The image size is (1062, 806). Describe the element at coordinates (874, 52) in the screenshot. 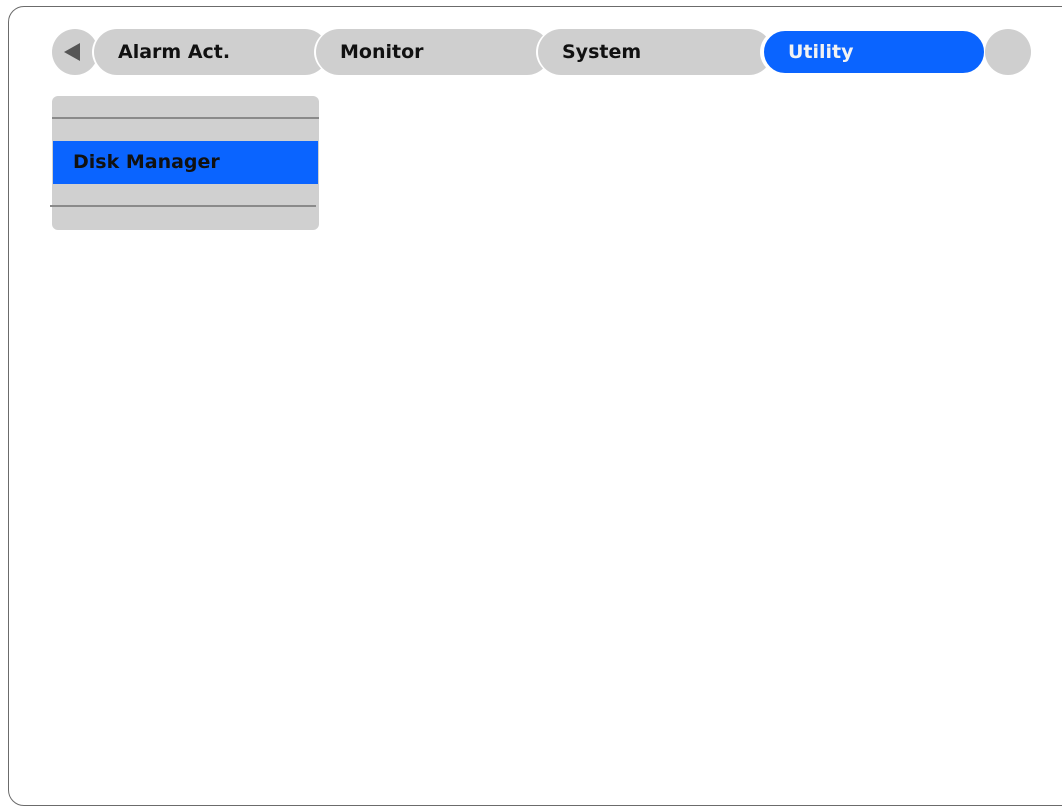

I see `tab-utility: Utility` at that location.